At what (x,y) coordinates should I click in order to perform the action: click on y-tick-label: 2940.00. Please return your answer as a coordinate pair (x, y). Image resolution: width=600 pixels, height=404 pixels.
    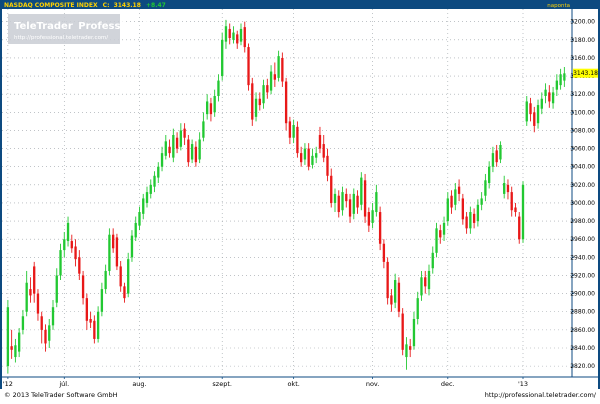
    Looking at the image, I should click on (582, 257).